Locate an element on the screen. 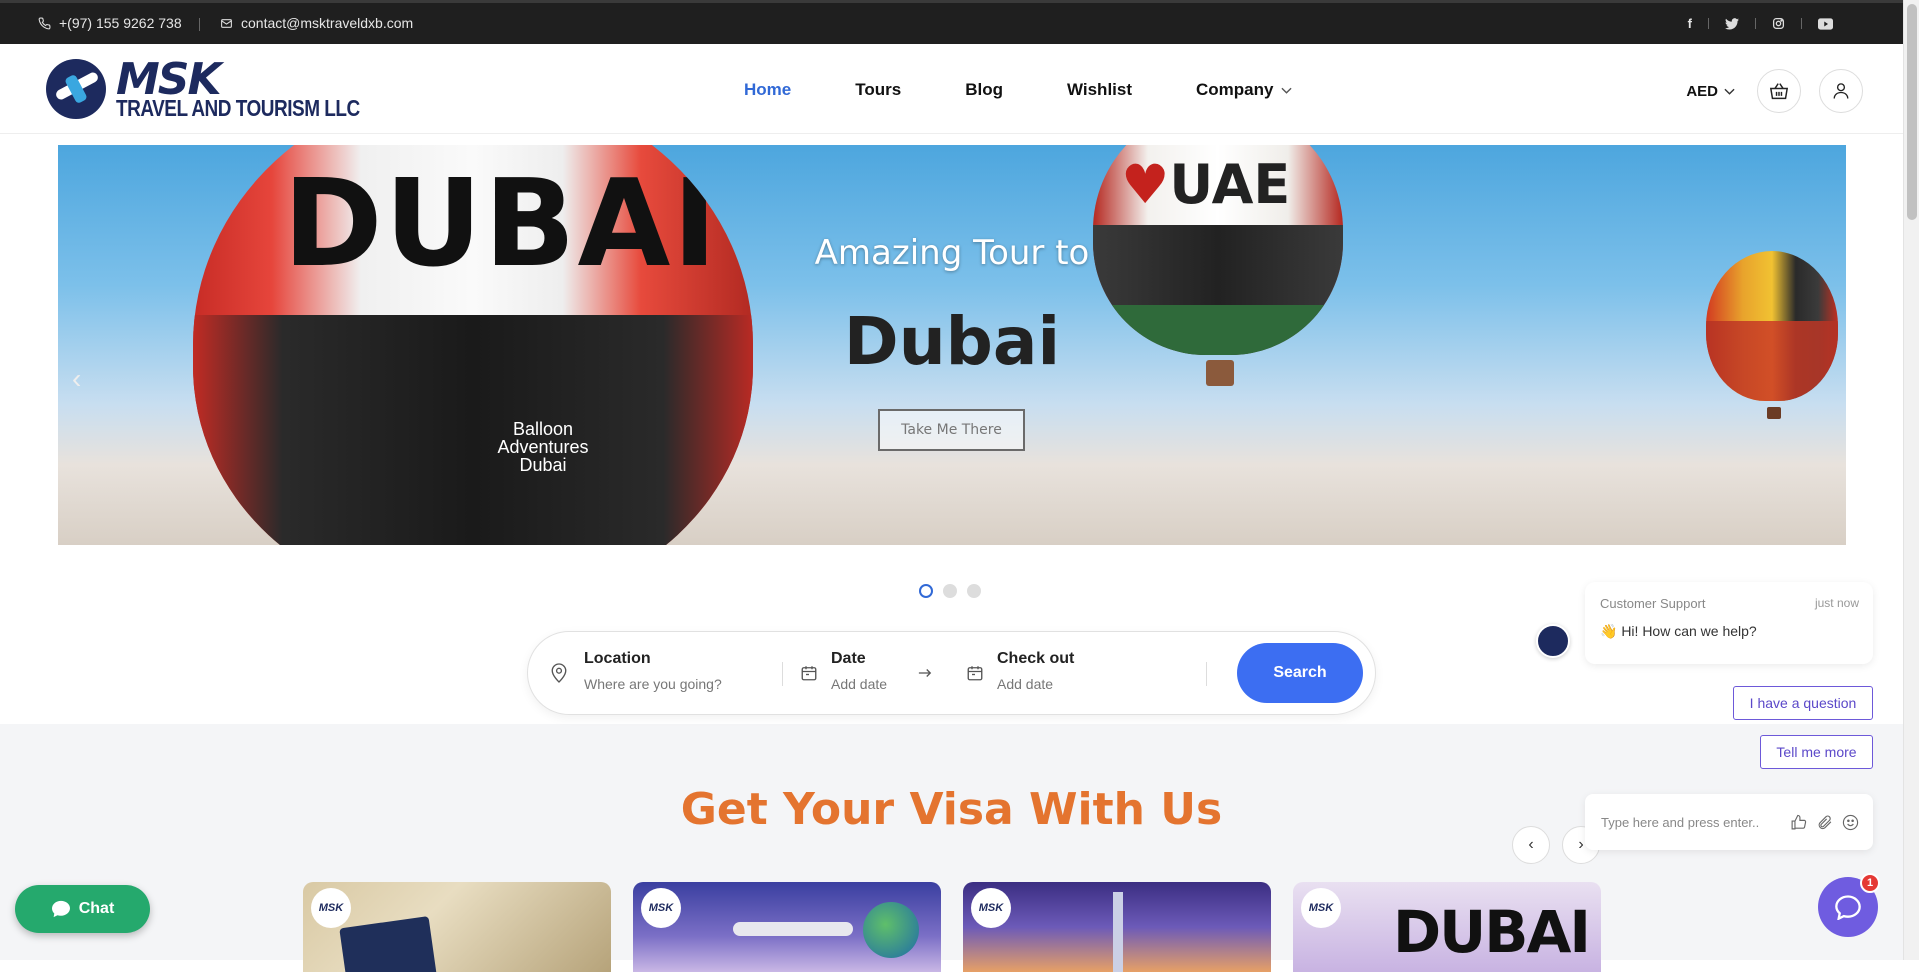 The width and height of the screenshot is (1919, 972). twitter-icon is located at coordinates (1732, 23).